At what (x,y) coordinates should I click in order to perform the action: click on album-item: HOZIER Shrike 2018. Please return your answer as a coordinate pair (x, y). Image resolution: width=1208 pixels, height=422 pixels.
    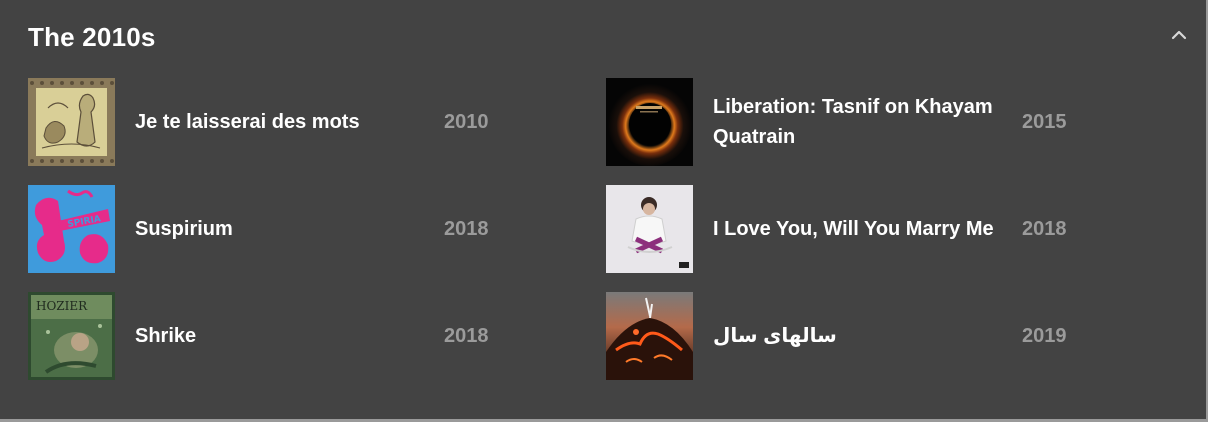
    Looking at the image, I should click on (288, 336).